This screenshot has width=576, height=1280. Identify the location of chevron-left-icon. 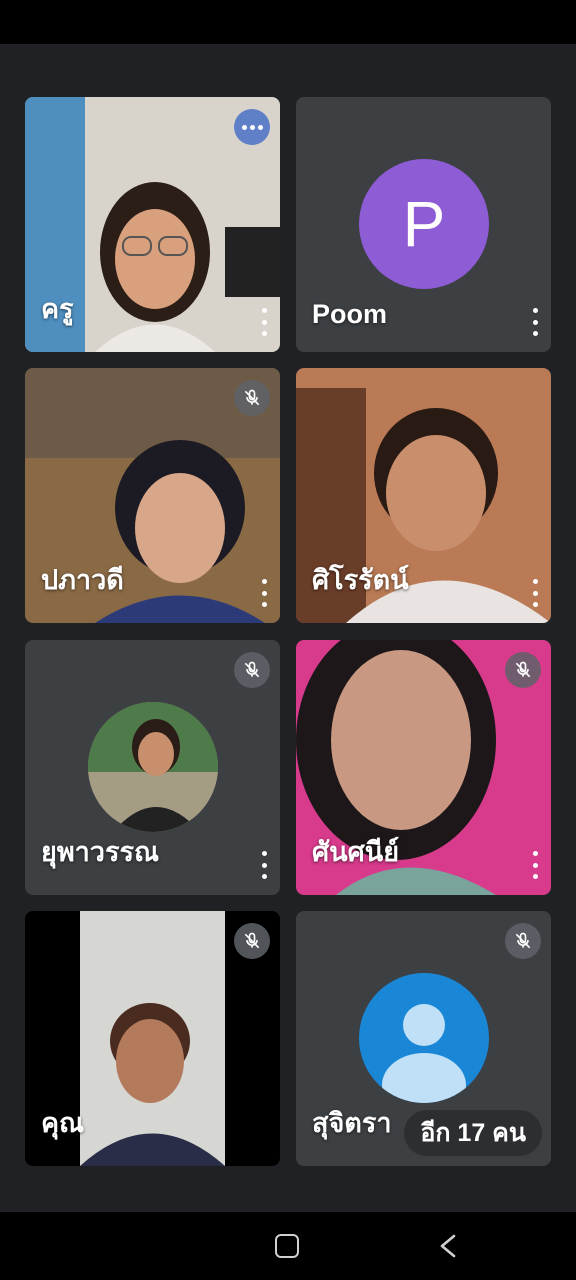
(448, 1246).